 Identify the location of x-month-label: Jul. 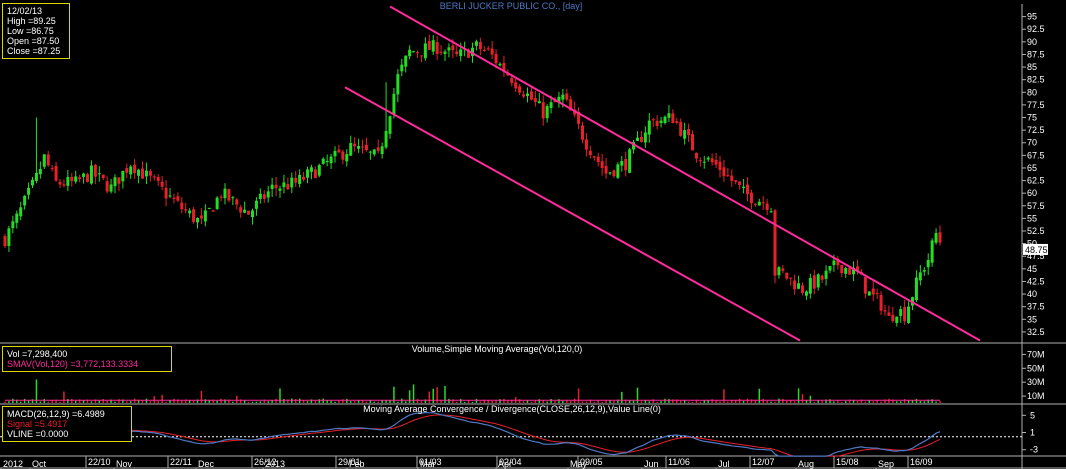
(724, 464).